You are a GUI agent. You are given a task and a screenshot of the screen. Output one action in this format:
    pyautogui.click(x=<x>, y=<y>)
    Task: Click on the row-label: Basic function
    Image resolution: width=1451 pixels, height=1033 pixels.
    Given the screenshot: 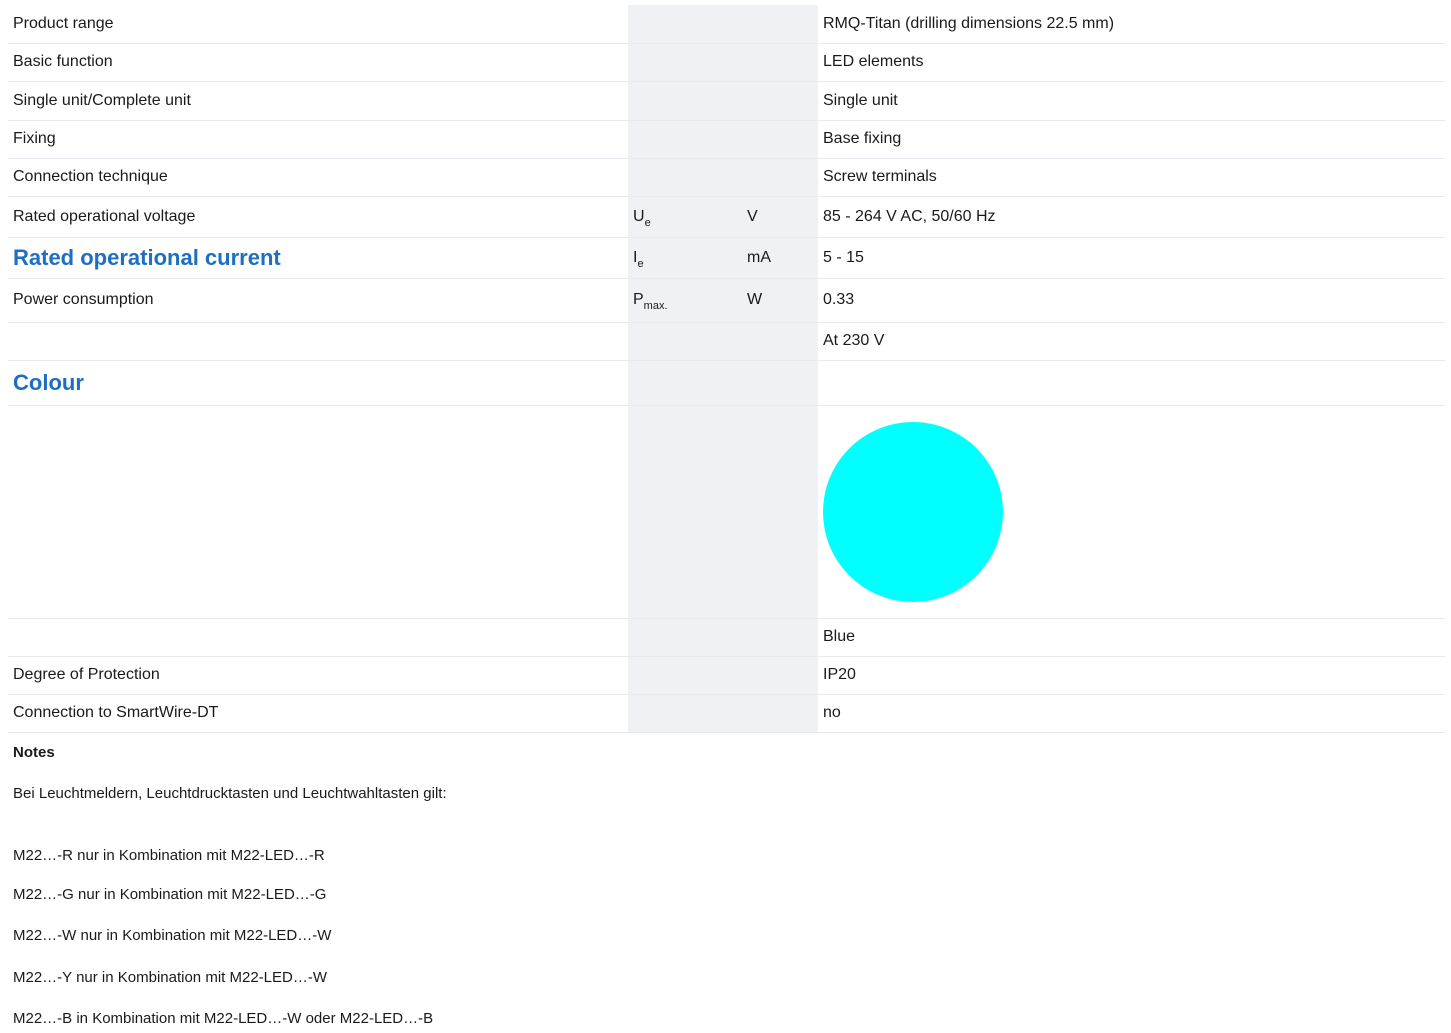 What is the action you would take?
    pyautogui.click(x=318, y=62)
    